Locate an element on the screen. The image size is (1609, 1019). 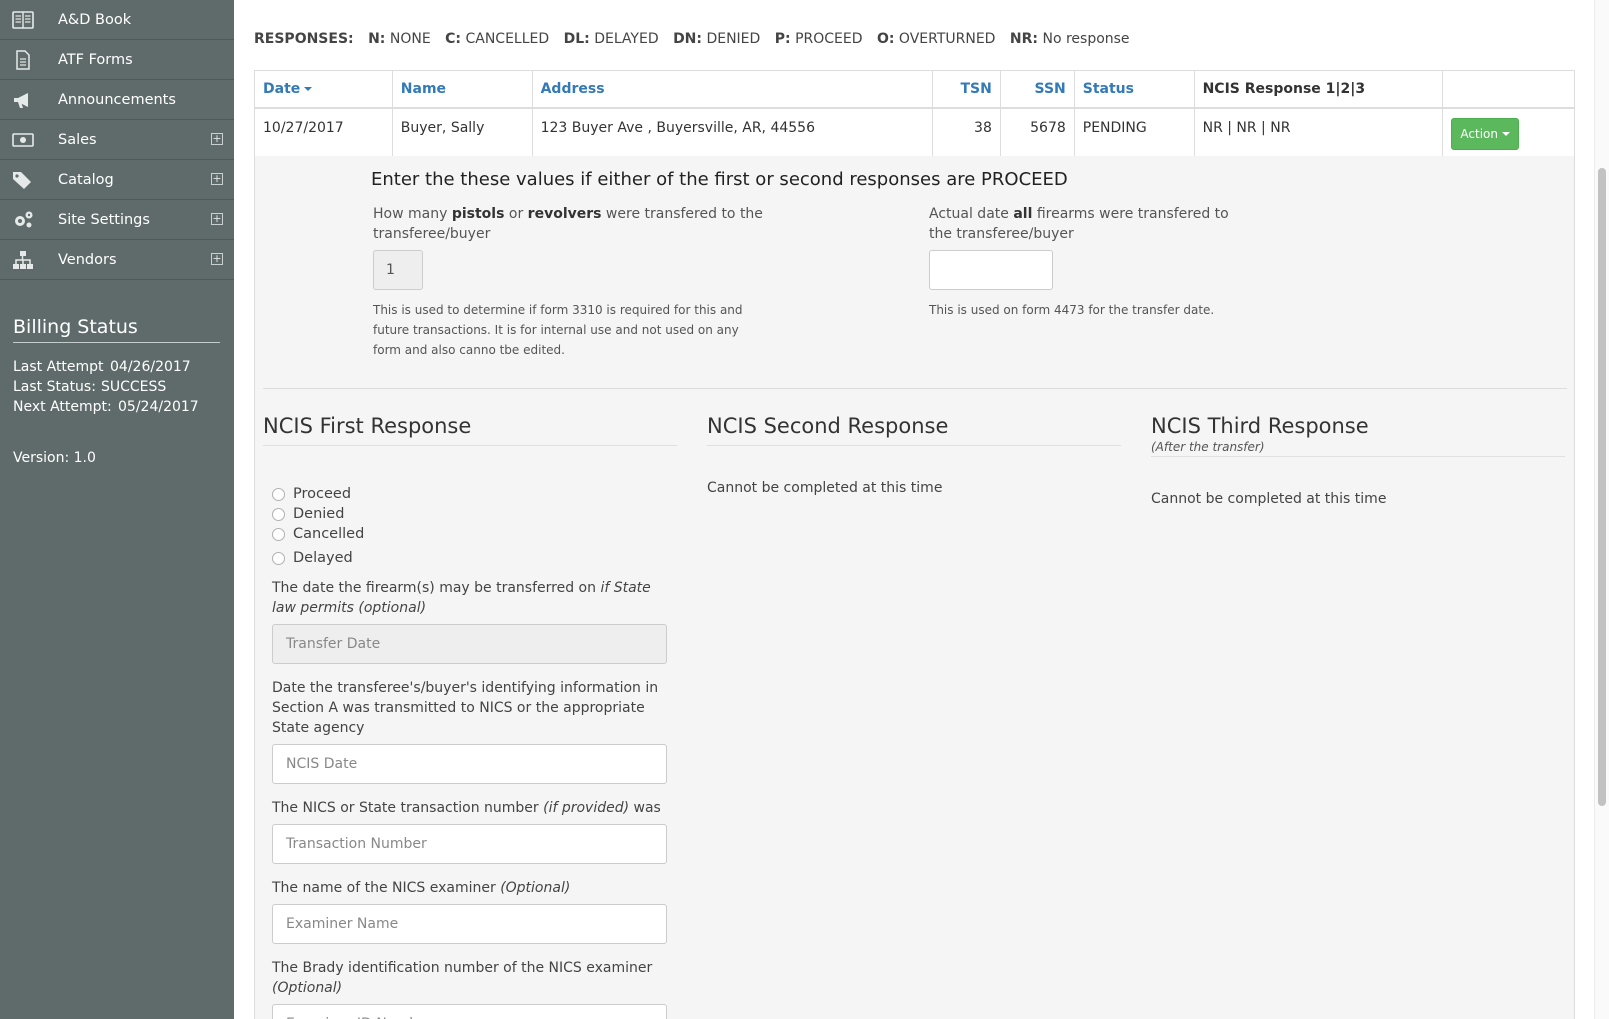
radio-denied: Denied is located at coordinates (474, 514).